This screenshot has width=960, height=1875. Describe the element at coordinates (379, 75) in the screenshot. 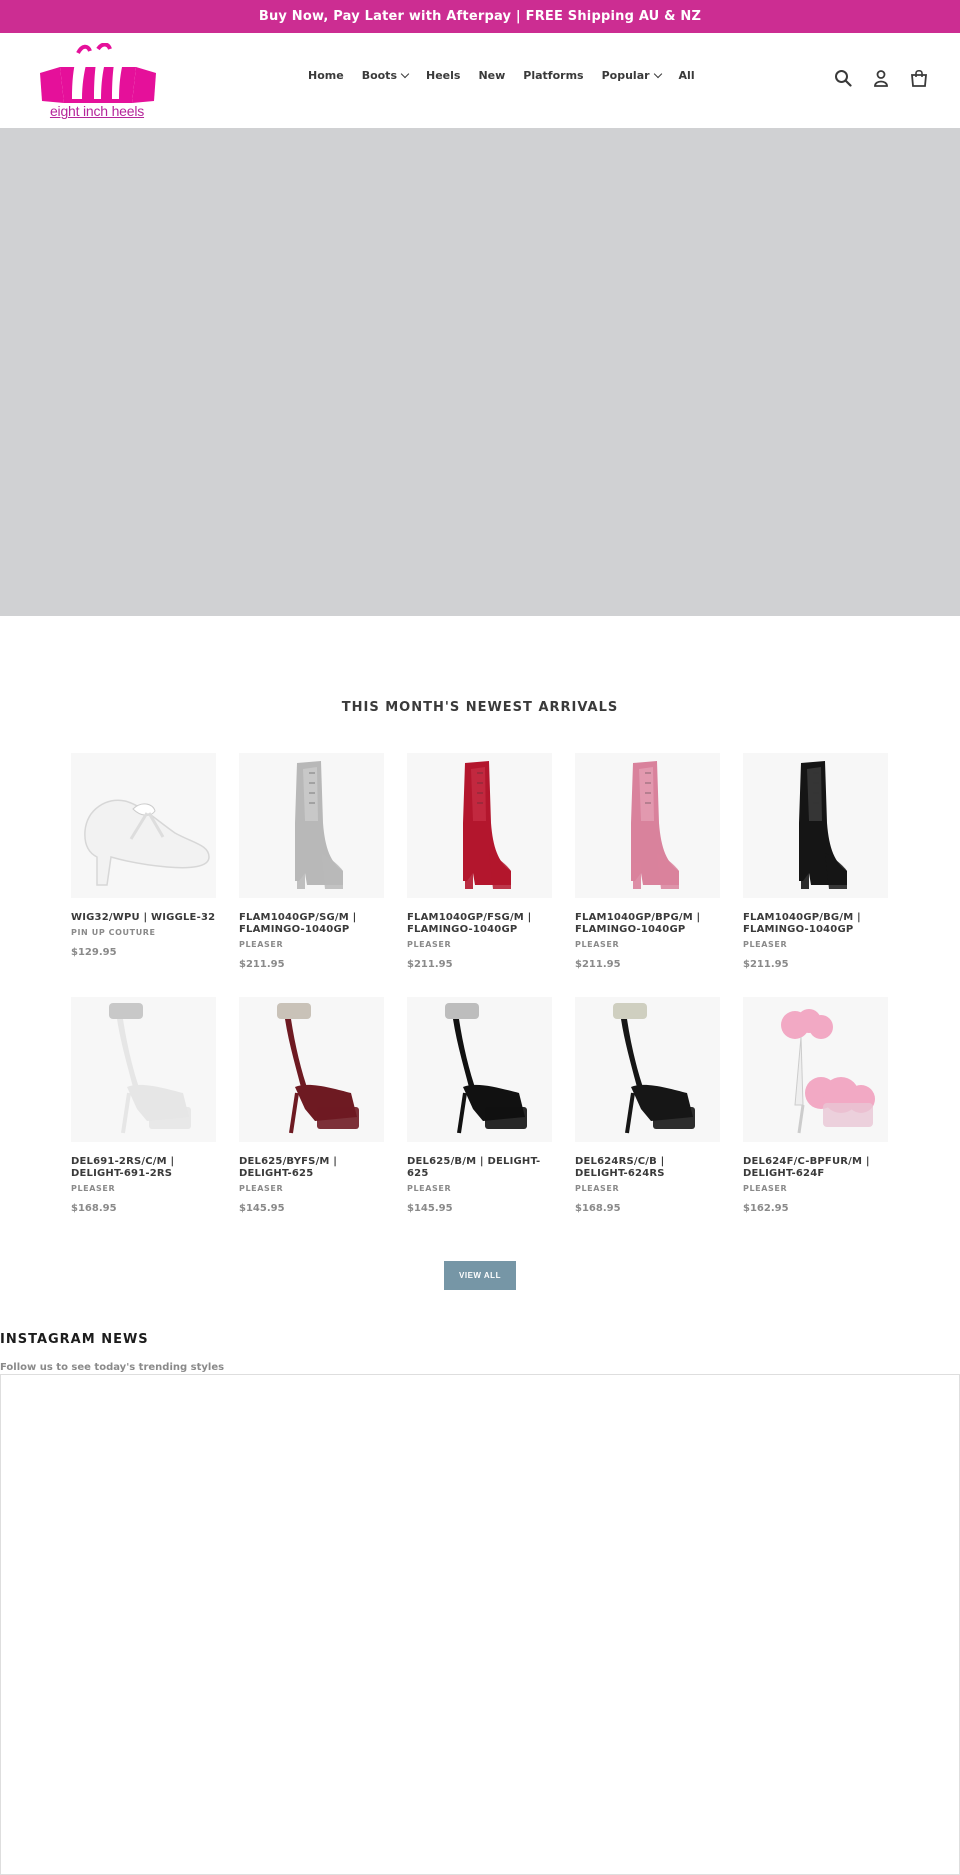

I see `nav-label: Boots` at that location.